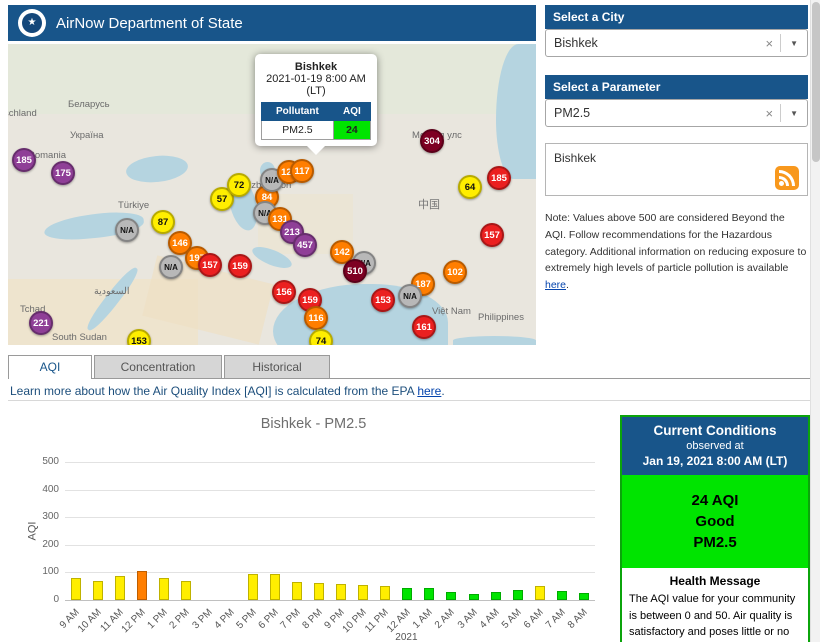 This screenshot has width=820, height=642. What do you see at coordinates (443, 391) in the screenshot?
I see `learn-more-period: .` at bounding box center [443, 391].